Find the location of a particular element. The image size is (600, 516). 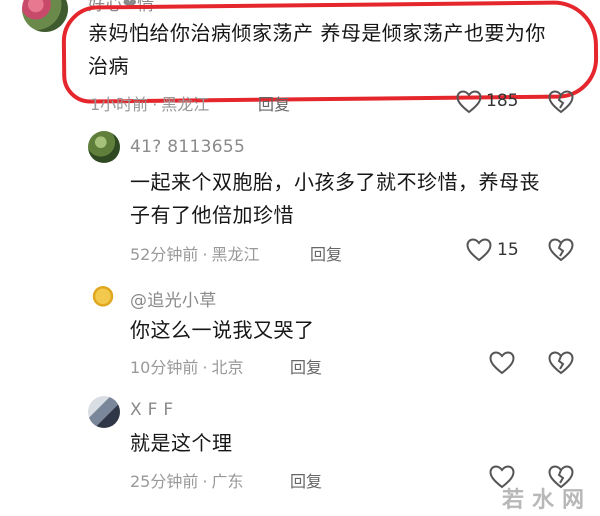

comment-text: 就是这个理 is located at coordinates (181, 443).